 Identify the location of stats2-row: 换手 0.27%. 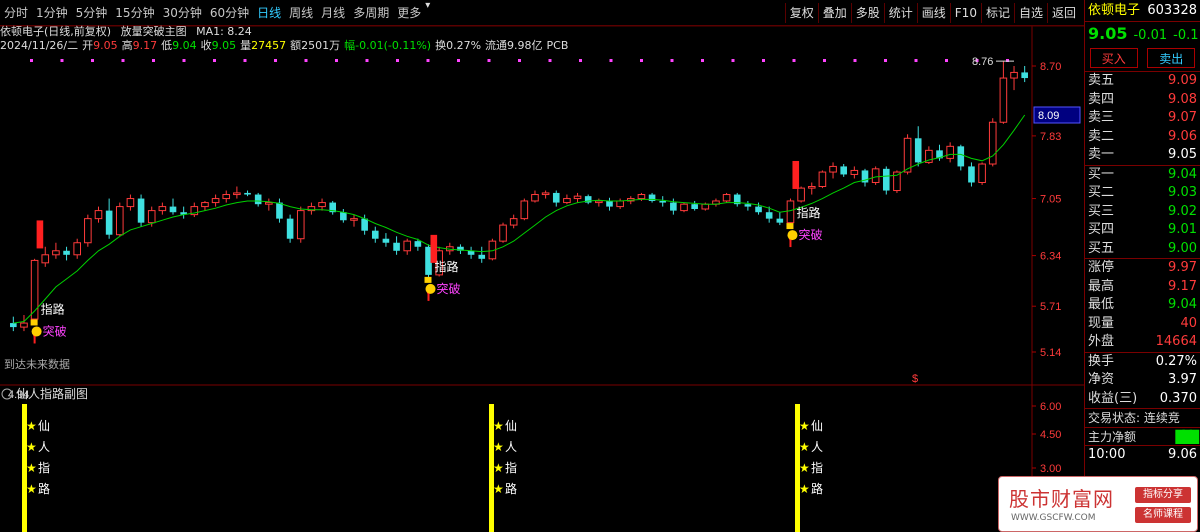
(1142, 362).